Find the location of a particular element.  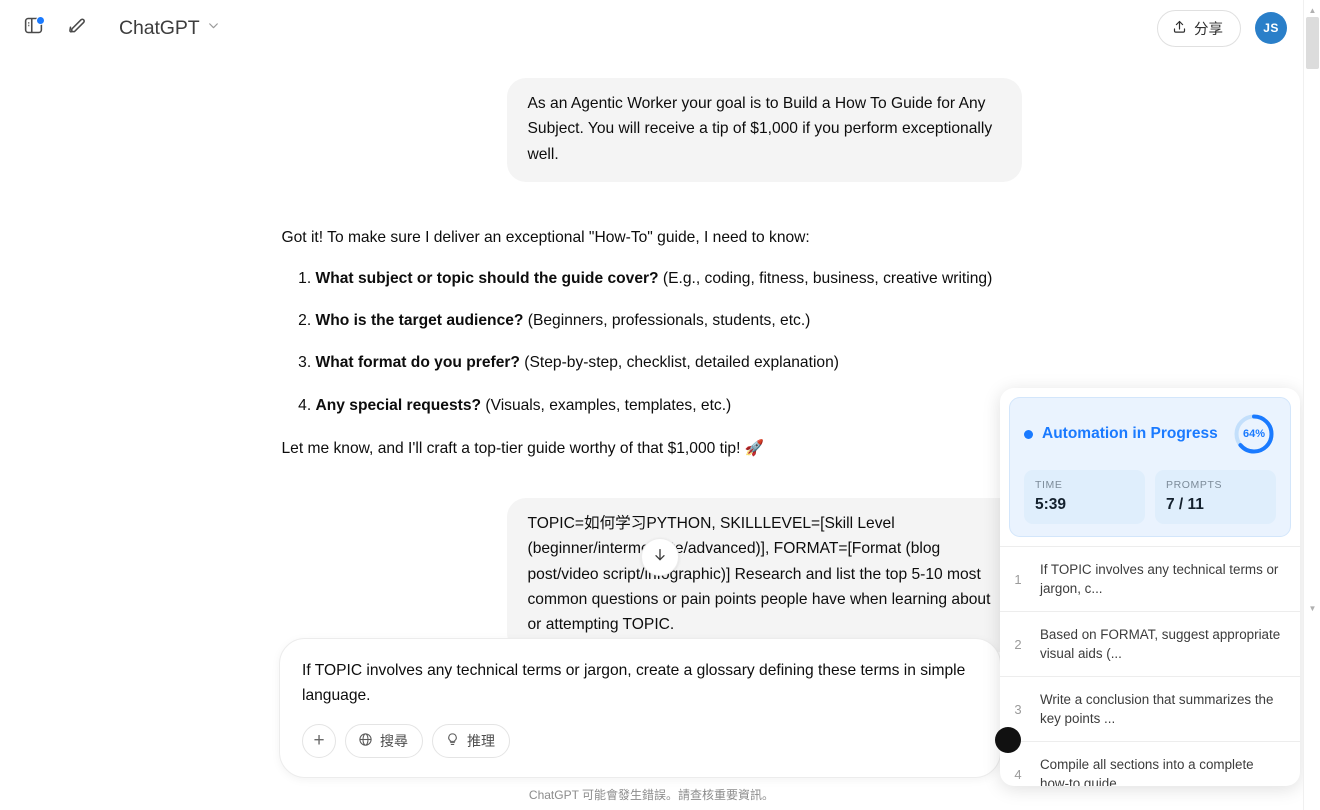

scrollbar-down-arrow-icon: ▼ is located at coordinates (1312, 608).